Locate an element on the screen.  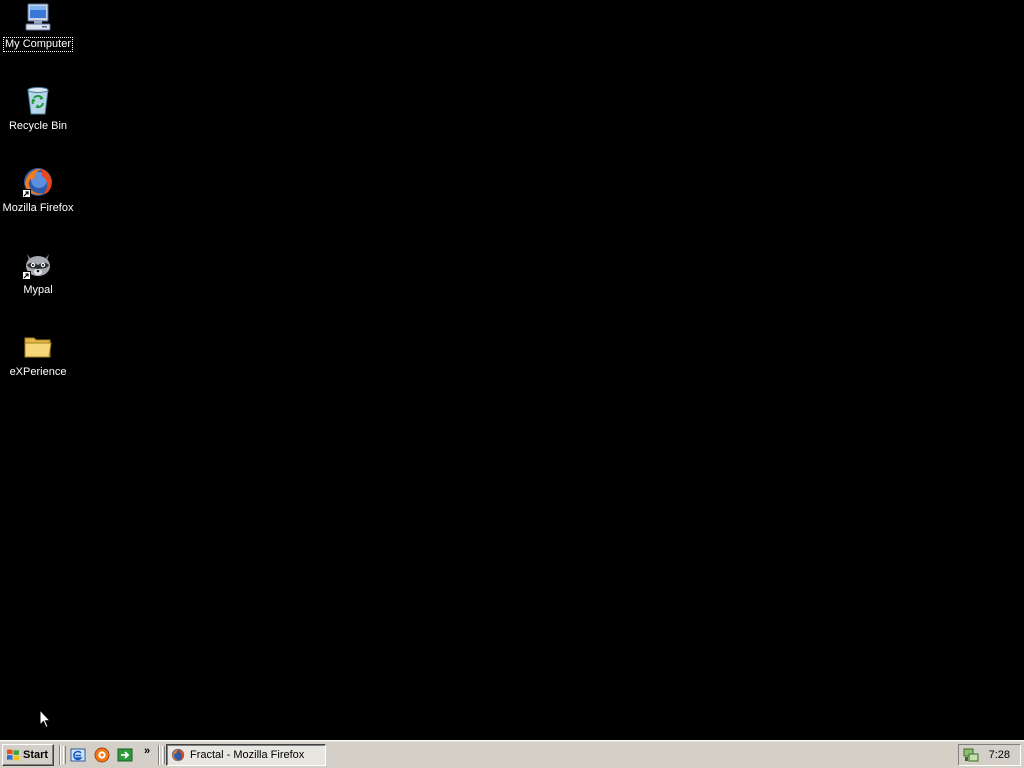
desktop-icon-label: Mypal is located at coordinates (38, 290).